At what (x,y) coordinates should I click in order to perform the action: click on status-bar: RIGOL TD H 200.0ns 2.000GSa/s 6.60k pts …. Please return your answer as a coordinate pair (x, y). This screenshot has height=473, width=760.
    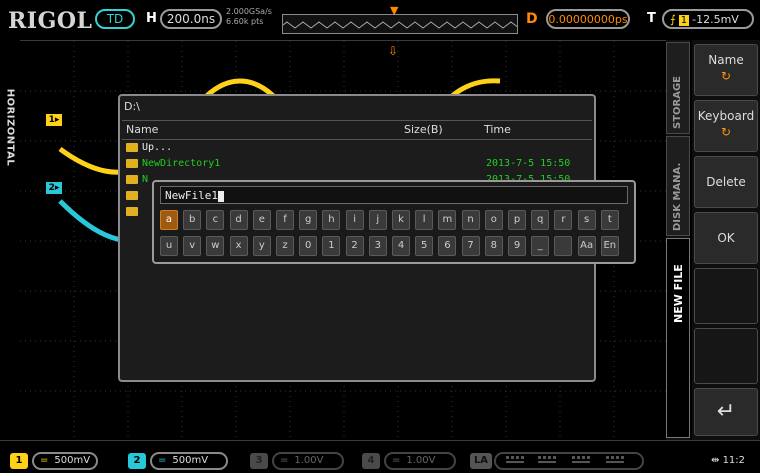
    Looking at the image, I should click on (380, 20).